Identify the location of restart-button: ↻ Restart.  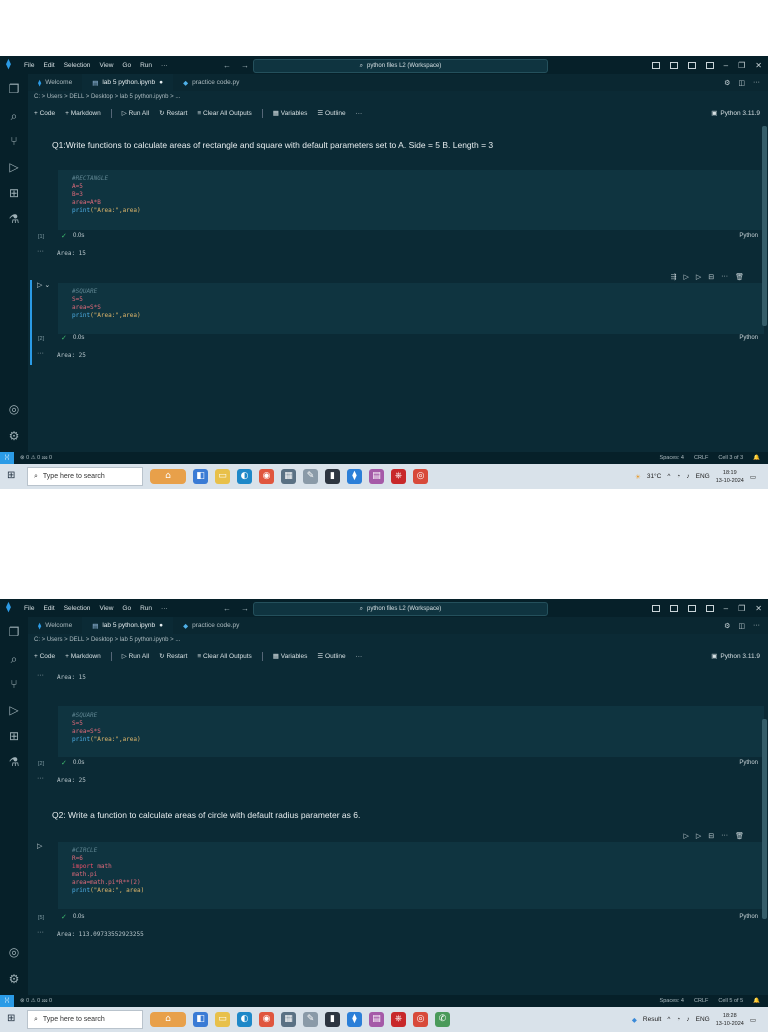
(173, 656).